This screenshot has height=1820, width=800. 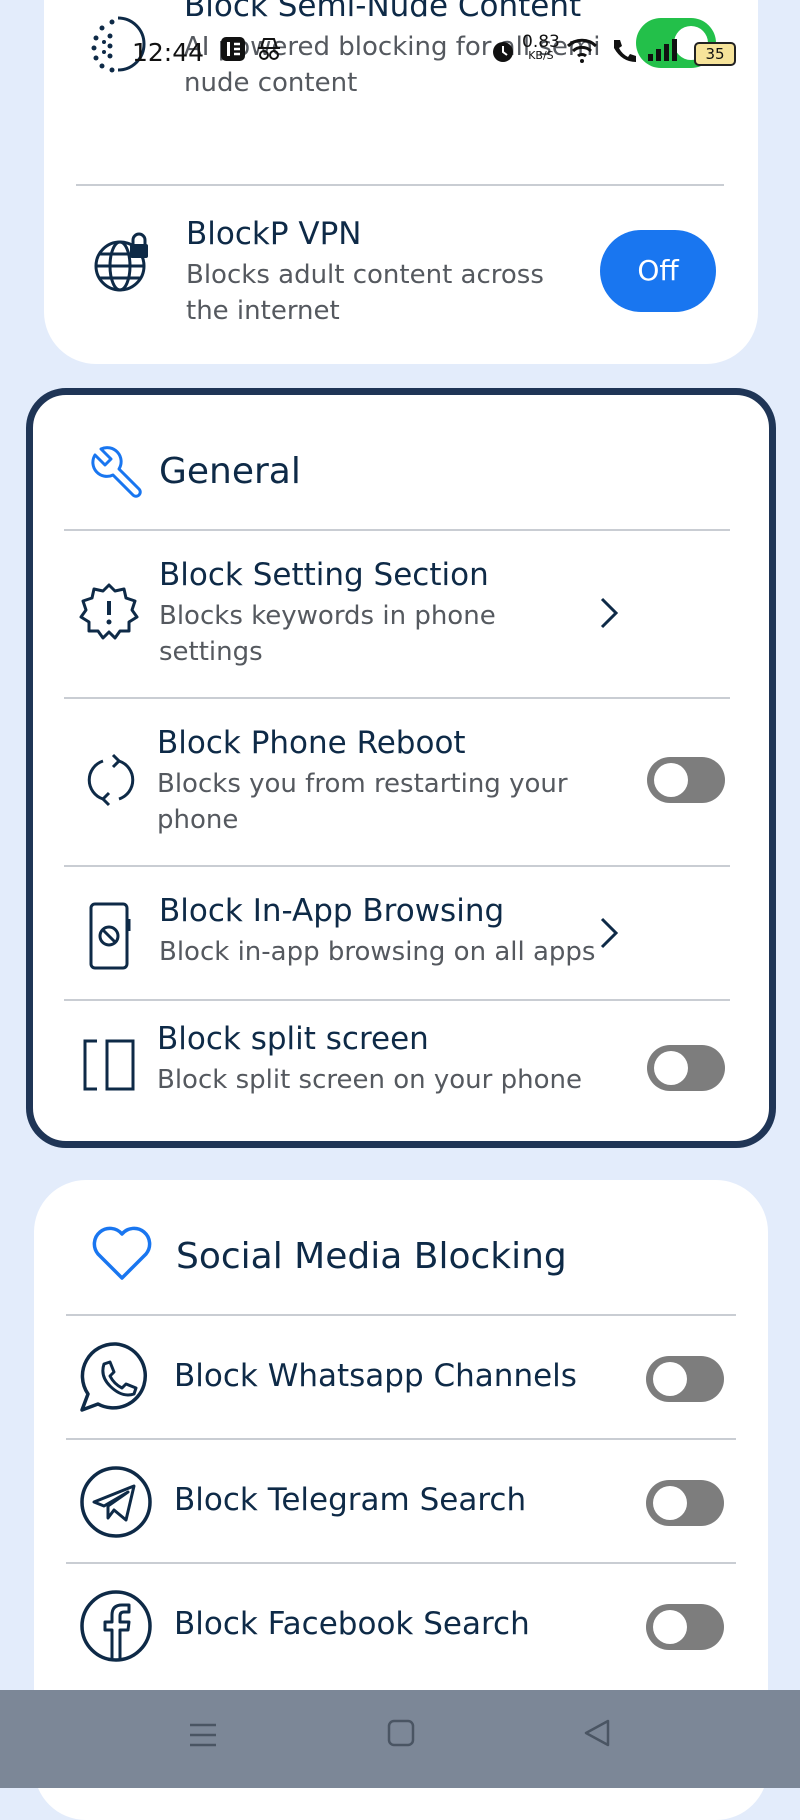 I want to click on incognito-icon, so click(x=269, y=49).